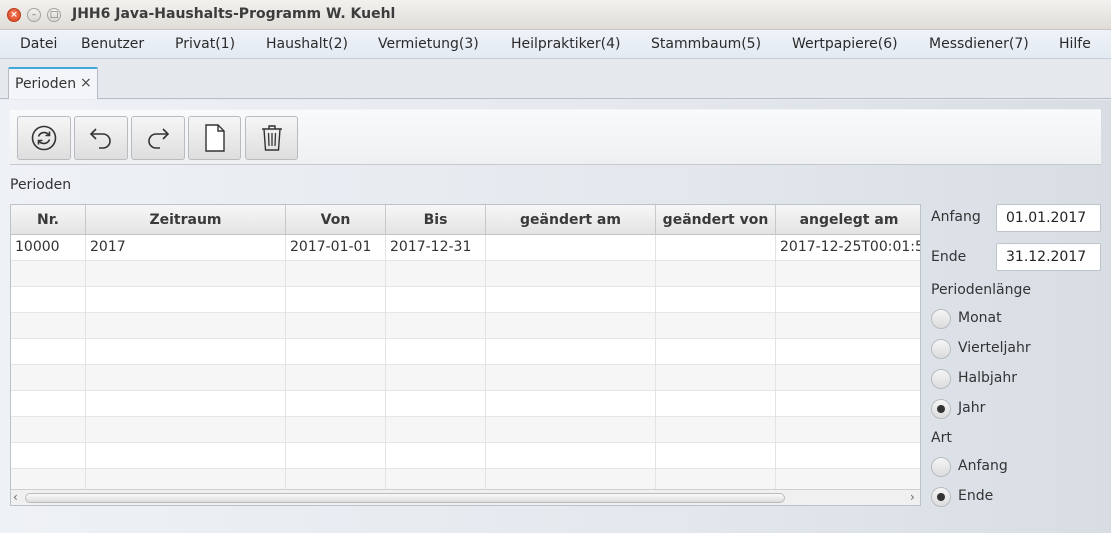 This screenshot has width=1111, height=533. I want to click on radio-halbjahr: Halbjahr, so click(991, 380).